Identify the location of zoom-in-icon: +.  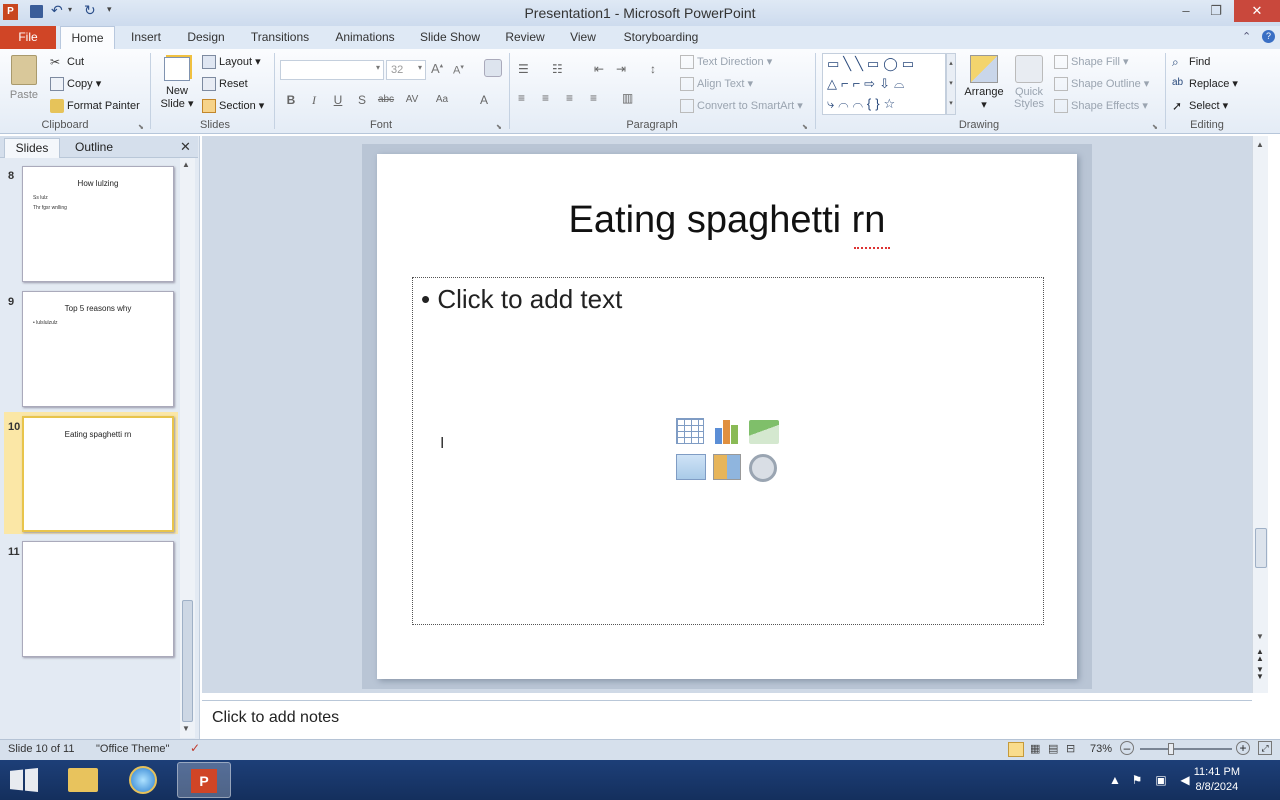
(1243, 748).